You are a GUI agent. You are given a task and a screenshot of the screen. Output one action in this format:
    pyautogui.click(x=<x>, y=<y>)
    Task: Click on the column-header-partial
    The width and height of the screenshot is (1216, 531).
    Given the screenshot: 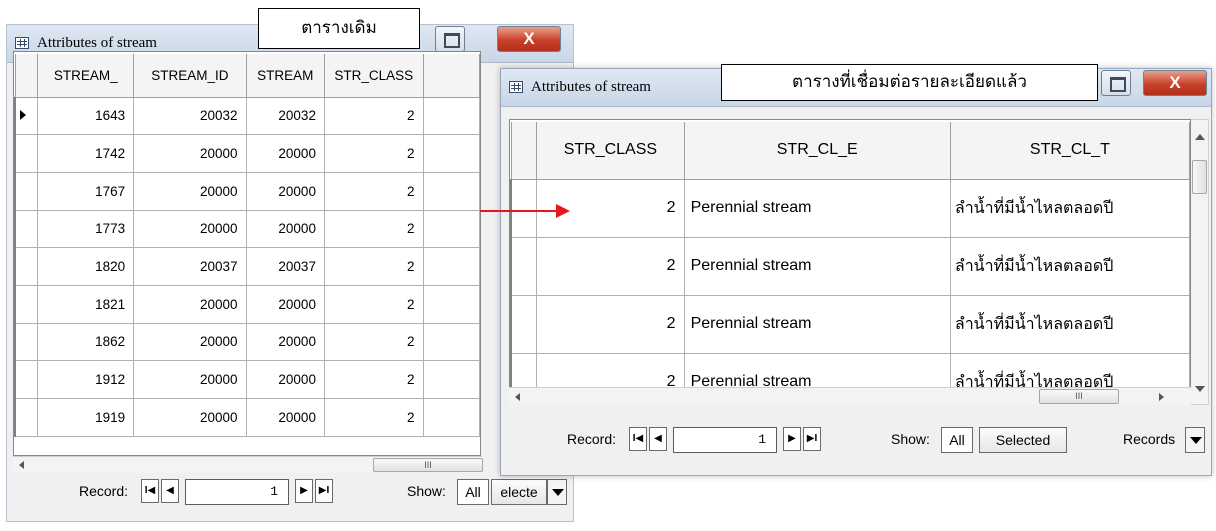 What is the action you would take?
    pyautogui.click(x=451, y=75)
    